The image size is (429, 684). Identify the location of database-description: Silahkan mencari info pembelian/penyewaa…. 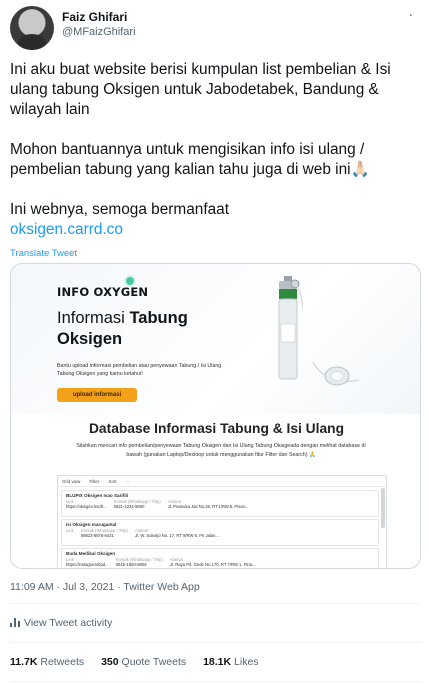
(221, 450).